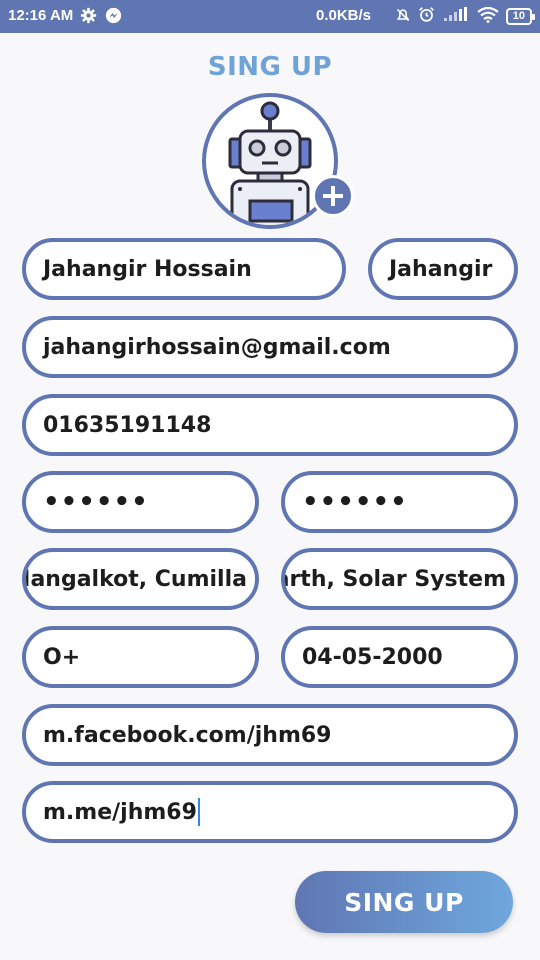  Describe the element at coordinates (393, 579) in the screenshot. I see `planet-value: Earth, Solar System` at that location.